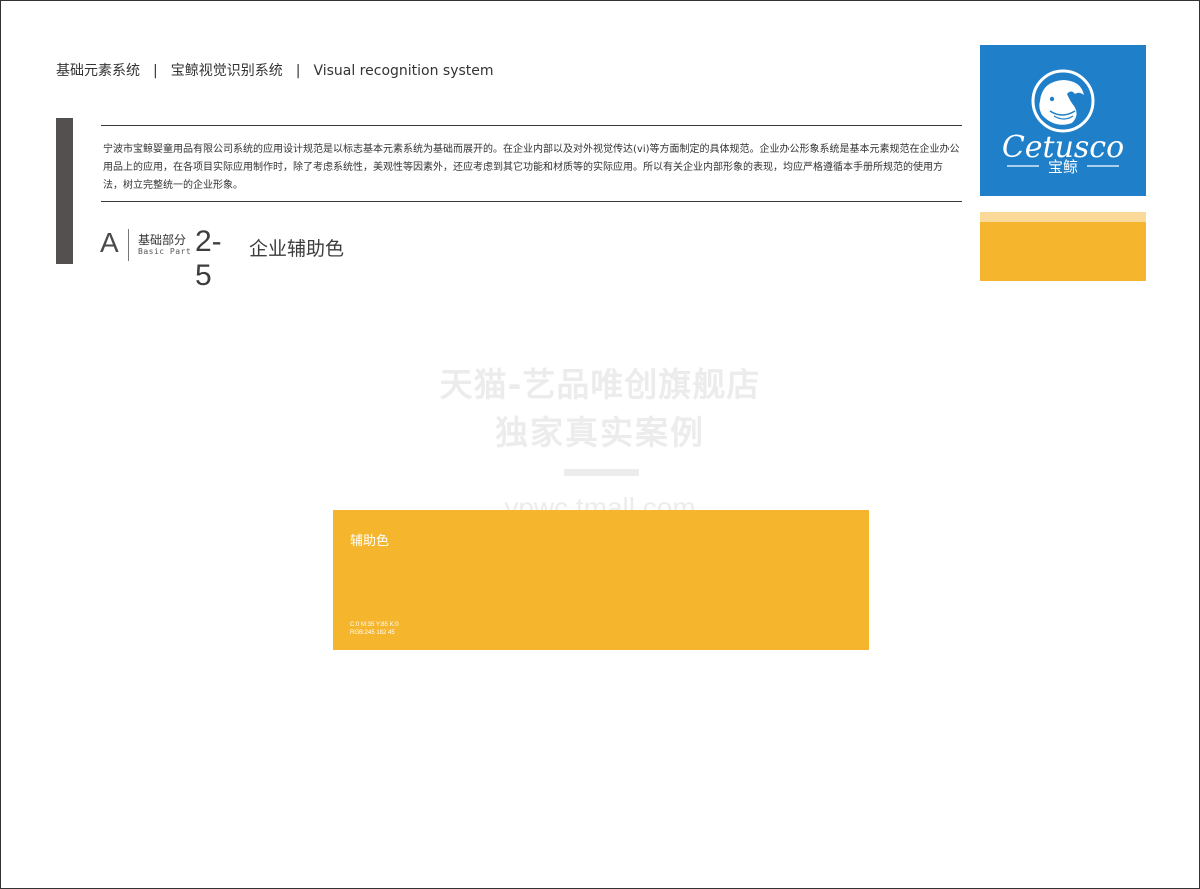 The width and height of the screenshot is (1200, 889). I want to click on watermark-bar, so click(601, 472).